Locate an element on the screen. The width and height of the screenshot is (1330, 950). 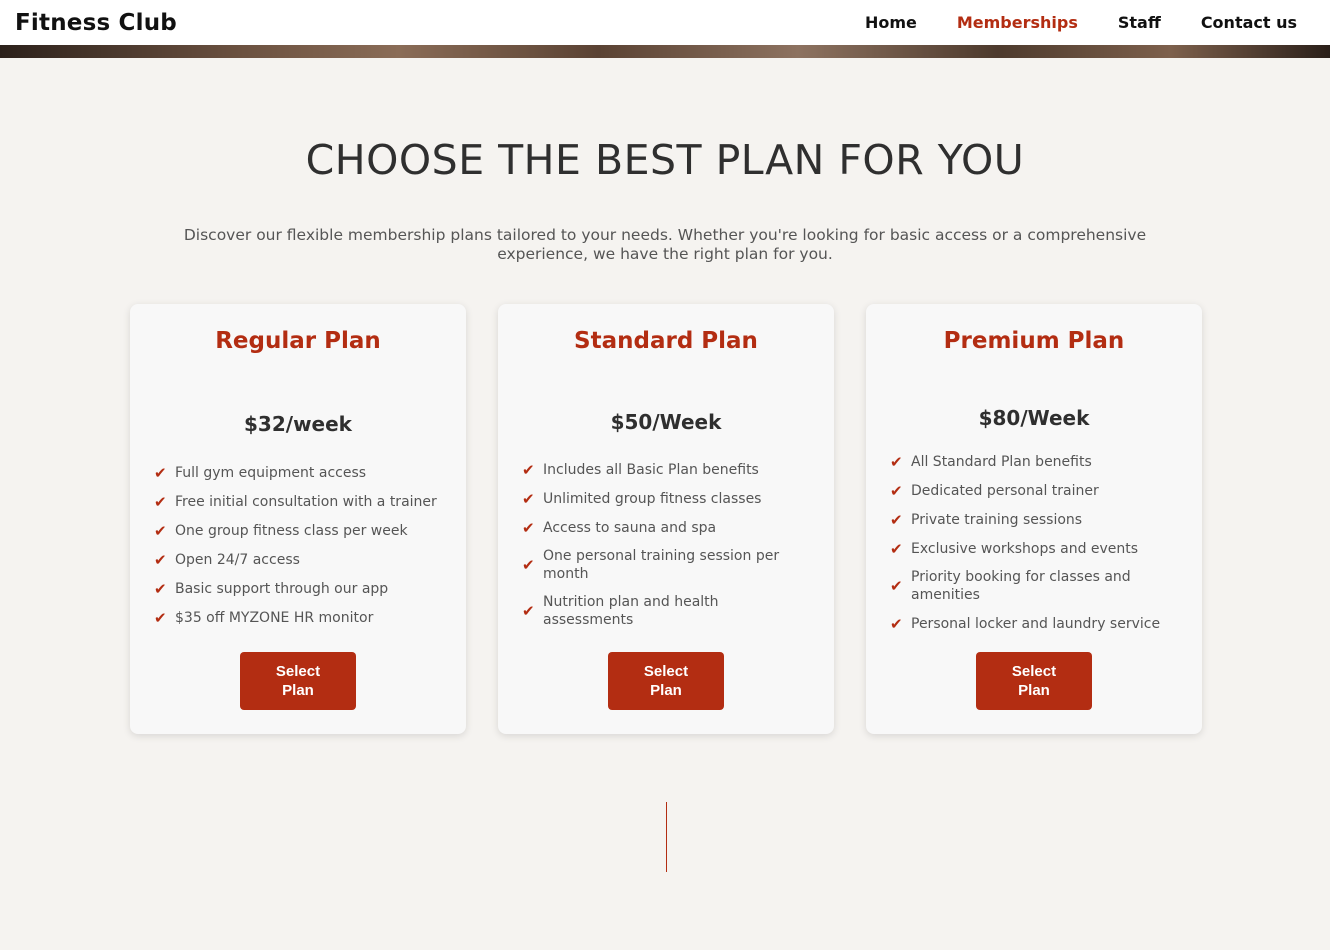
nav-link-home: Home is located at coordinates (891, 22).